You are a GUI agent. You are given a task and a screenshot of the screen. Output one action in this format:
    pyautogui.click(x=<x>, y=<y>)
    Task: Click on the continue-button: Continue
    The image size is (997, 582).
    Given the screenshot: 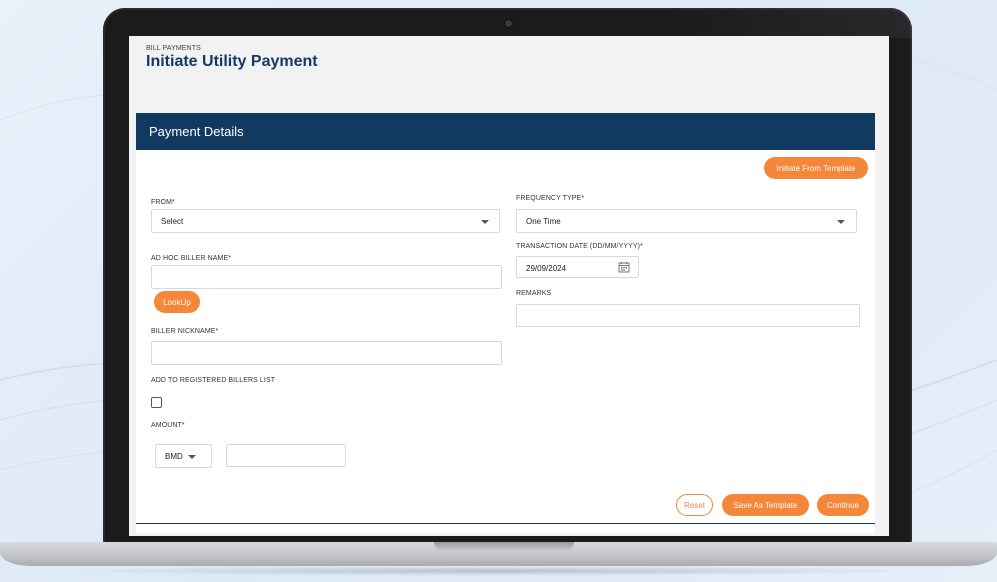 What is the action you would take?
    pyautogui.click(x=843, y=505)
    